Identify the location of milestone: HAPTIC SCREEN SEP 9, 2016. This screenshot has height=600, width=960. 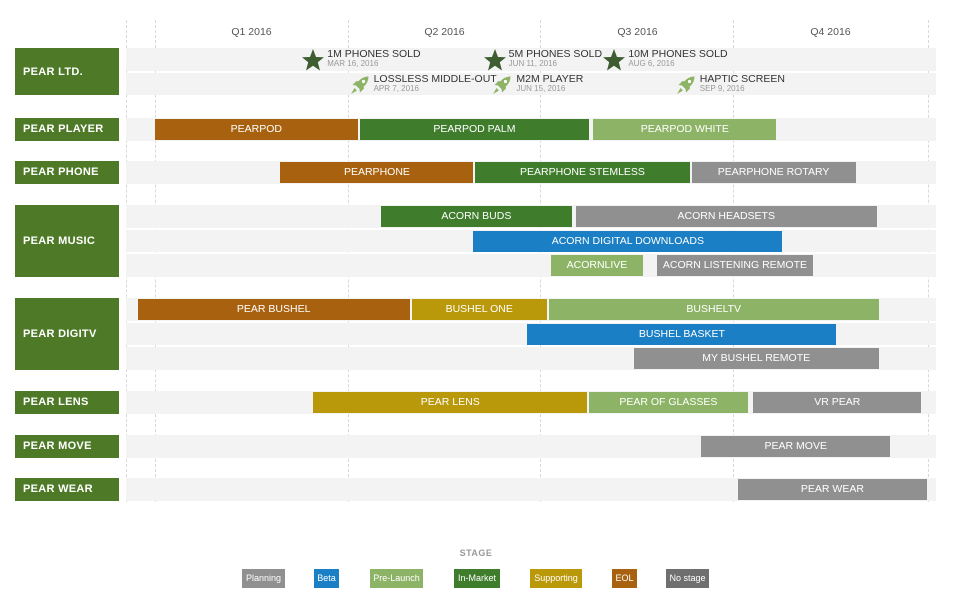
(749, 85).